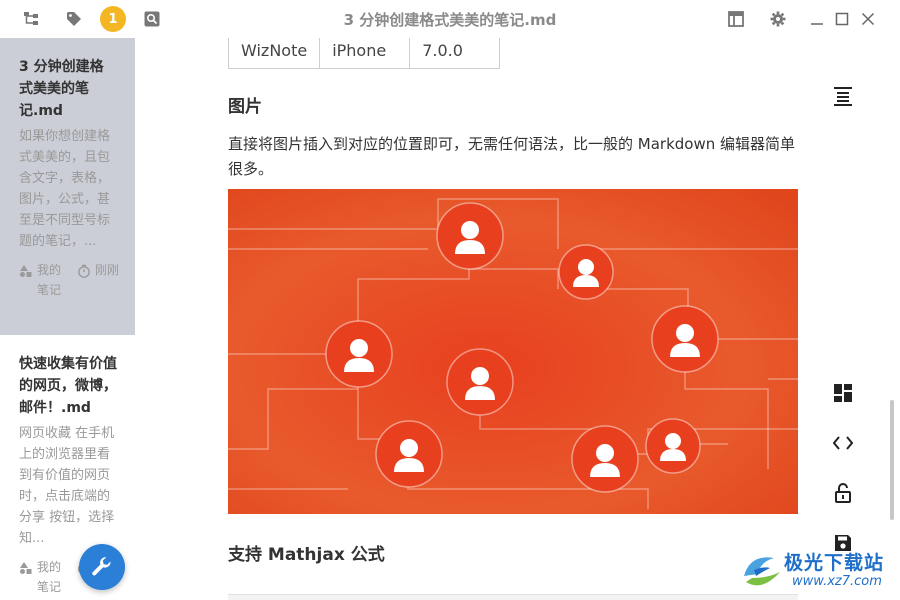 The width and height of the screenshot is (900, 600). Describe the element at coordinates (834, 563) in the screenshot. I see `watermark-title: 极光下载站` at that location.